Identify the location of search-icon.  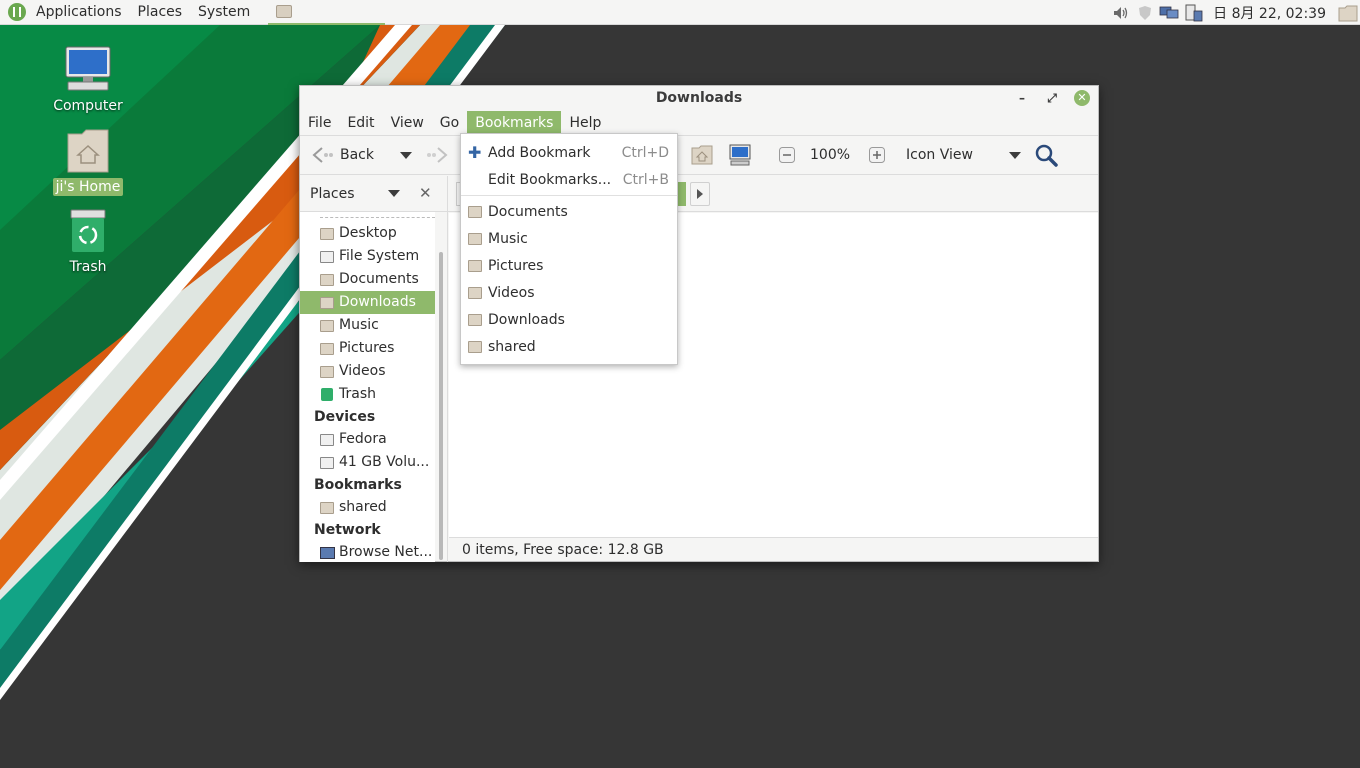
(1046, 155).